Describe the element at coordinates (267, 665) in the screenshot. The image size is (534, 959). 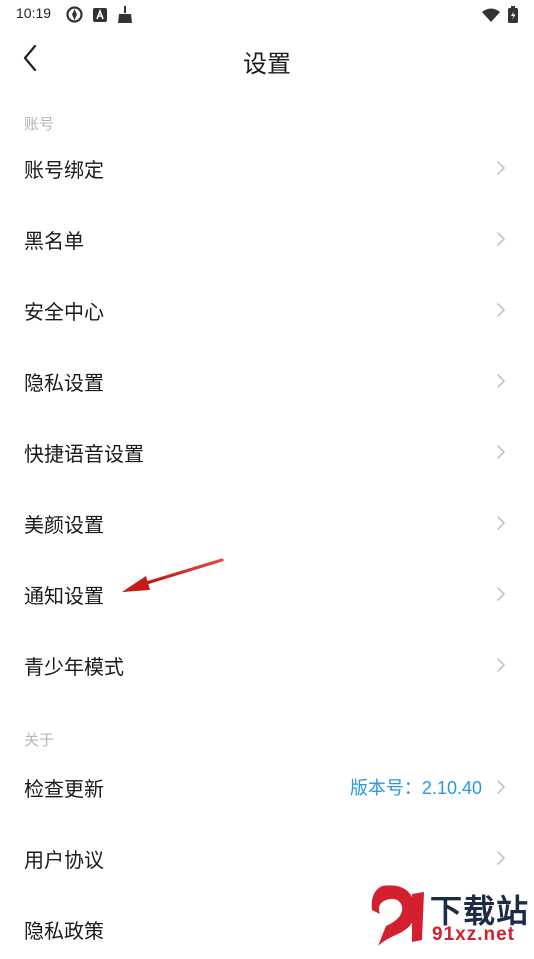
I see `settings-item-teen-mode: 青少年模式` at that location.